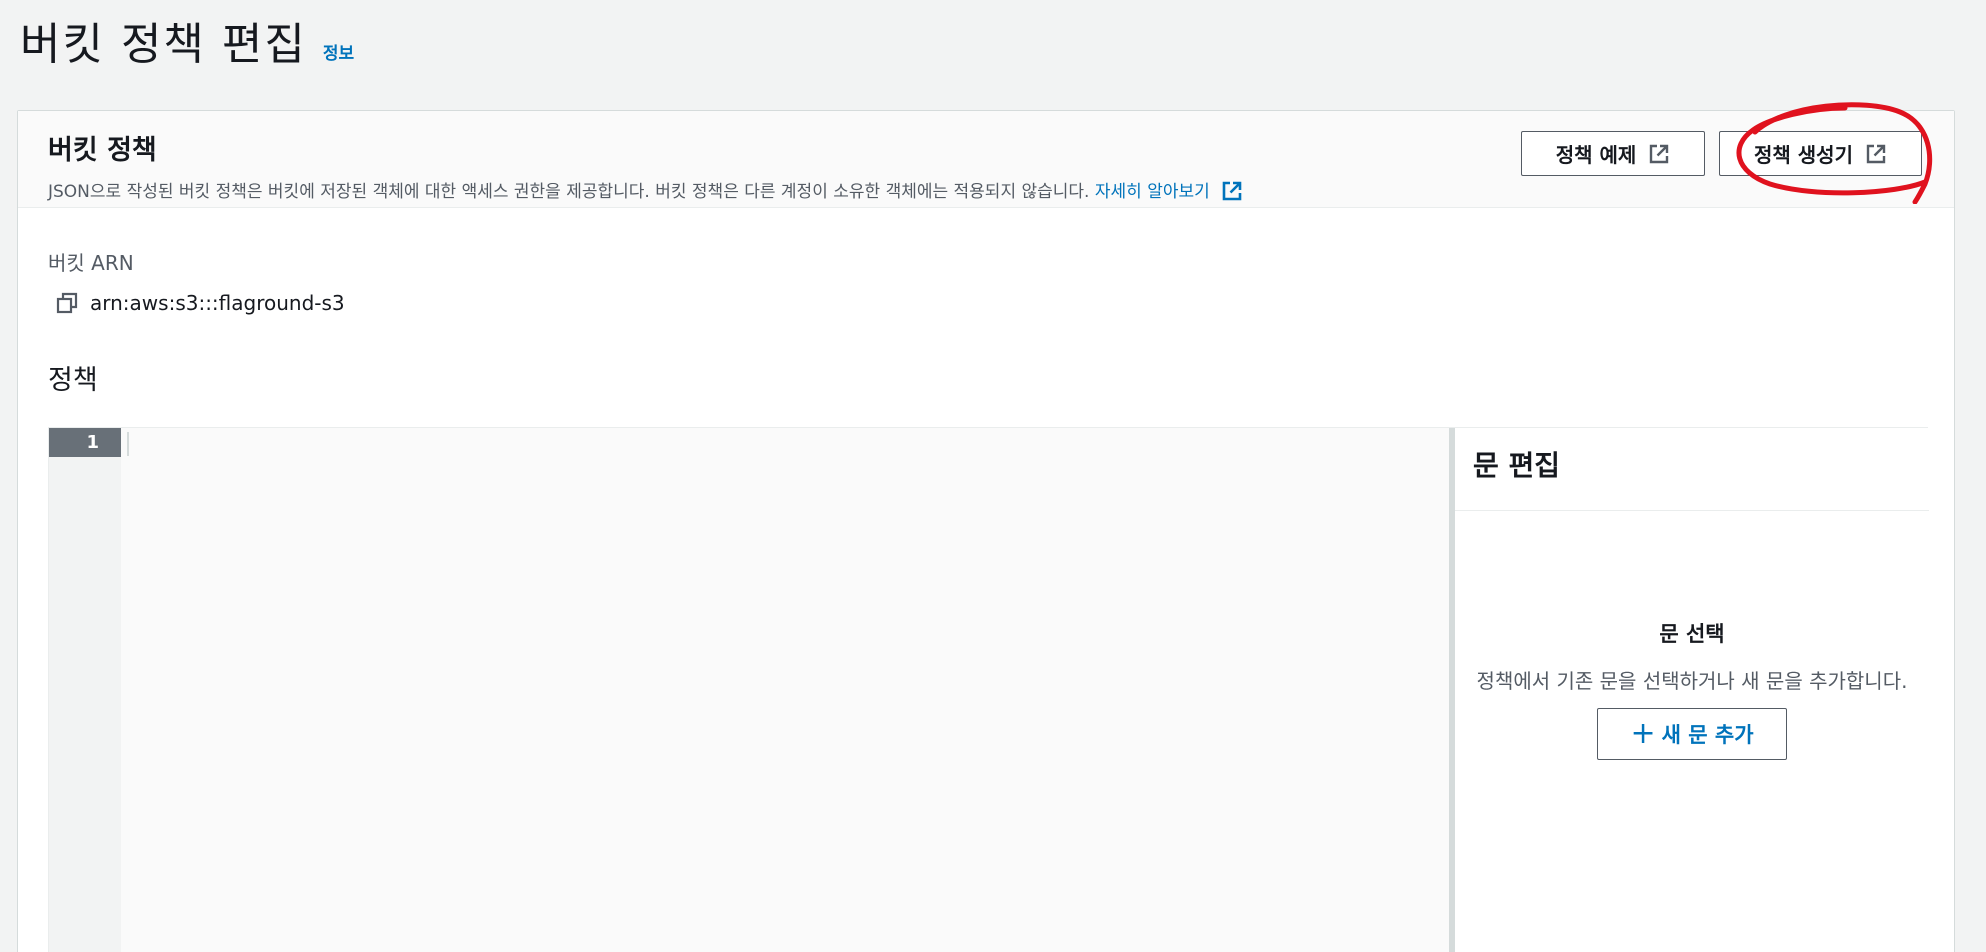  What do you see at coordinates (85, 690) in the screenshot?
I see `editor-gutter: 1` at bounding box center [85, 690].